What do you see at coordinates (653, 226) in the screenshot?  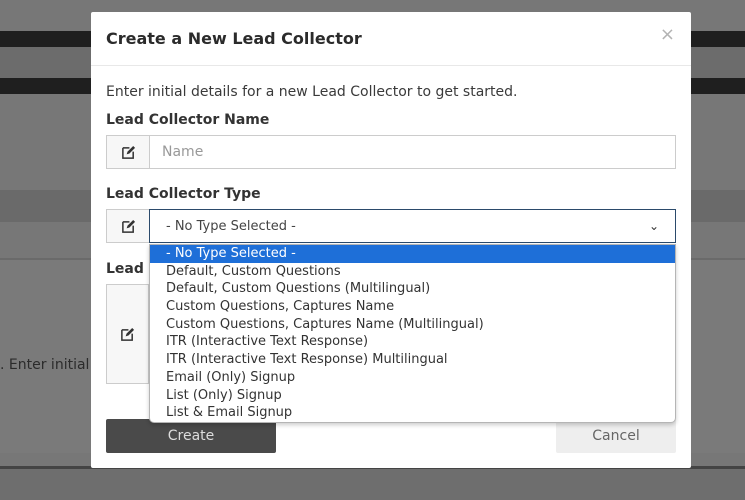 I see `chevron-down-icon: ⌄` at bounding box center [653, 226].